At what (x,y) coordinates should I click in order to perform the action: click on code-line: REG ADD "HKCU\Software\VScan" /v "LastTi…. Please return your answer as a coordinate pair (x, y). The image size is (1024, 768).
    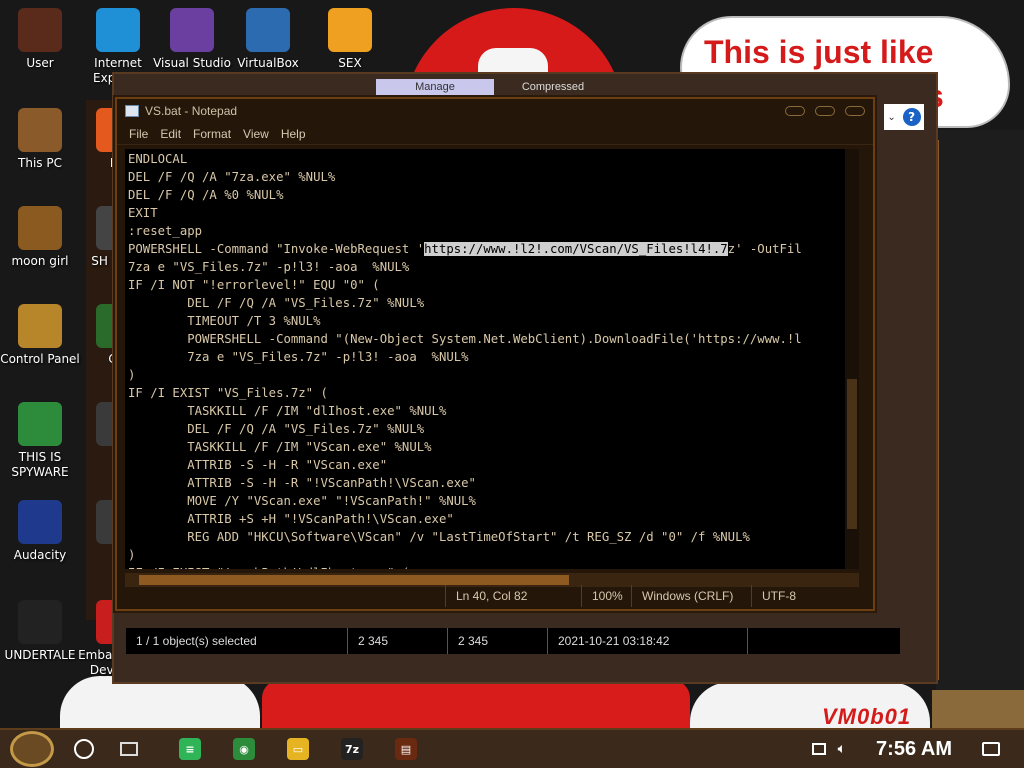
    Looking at the image, I should click on (439, 537).